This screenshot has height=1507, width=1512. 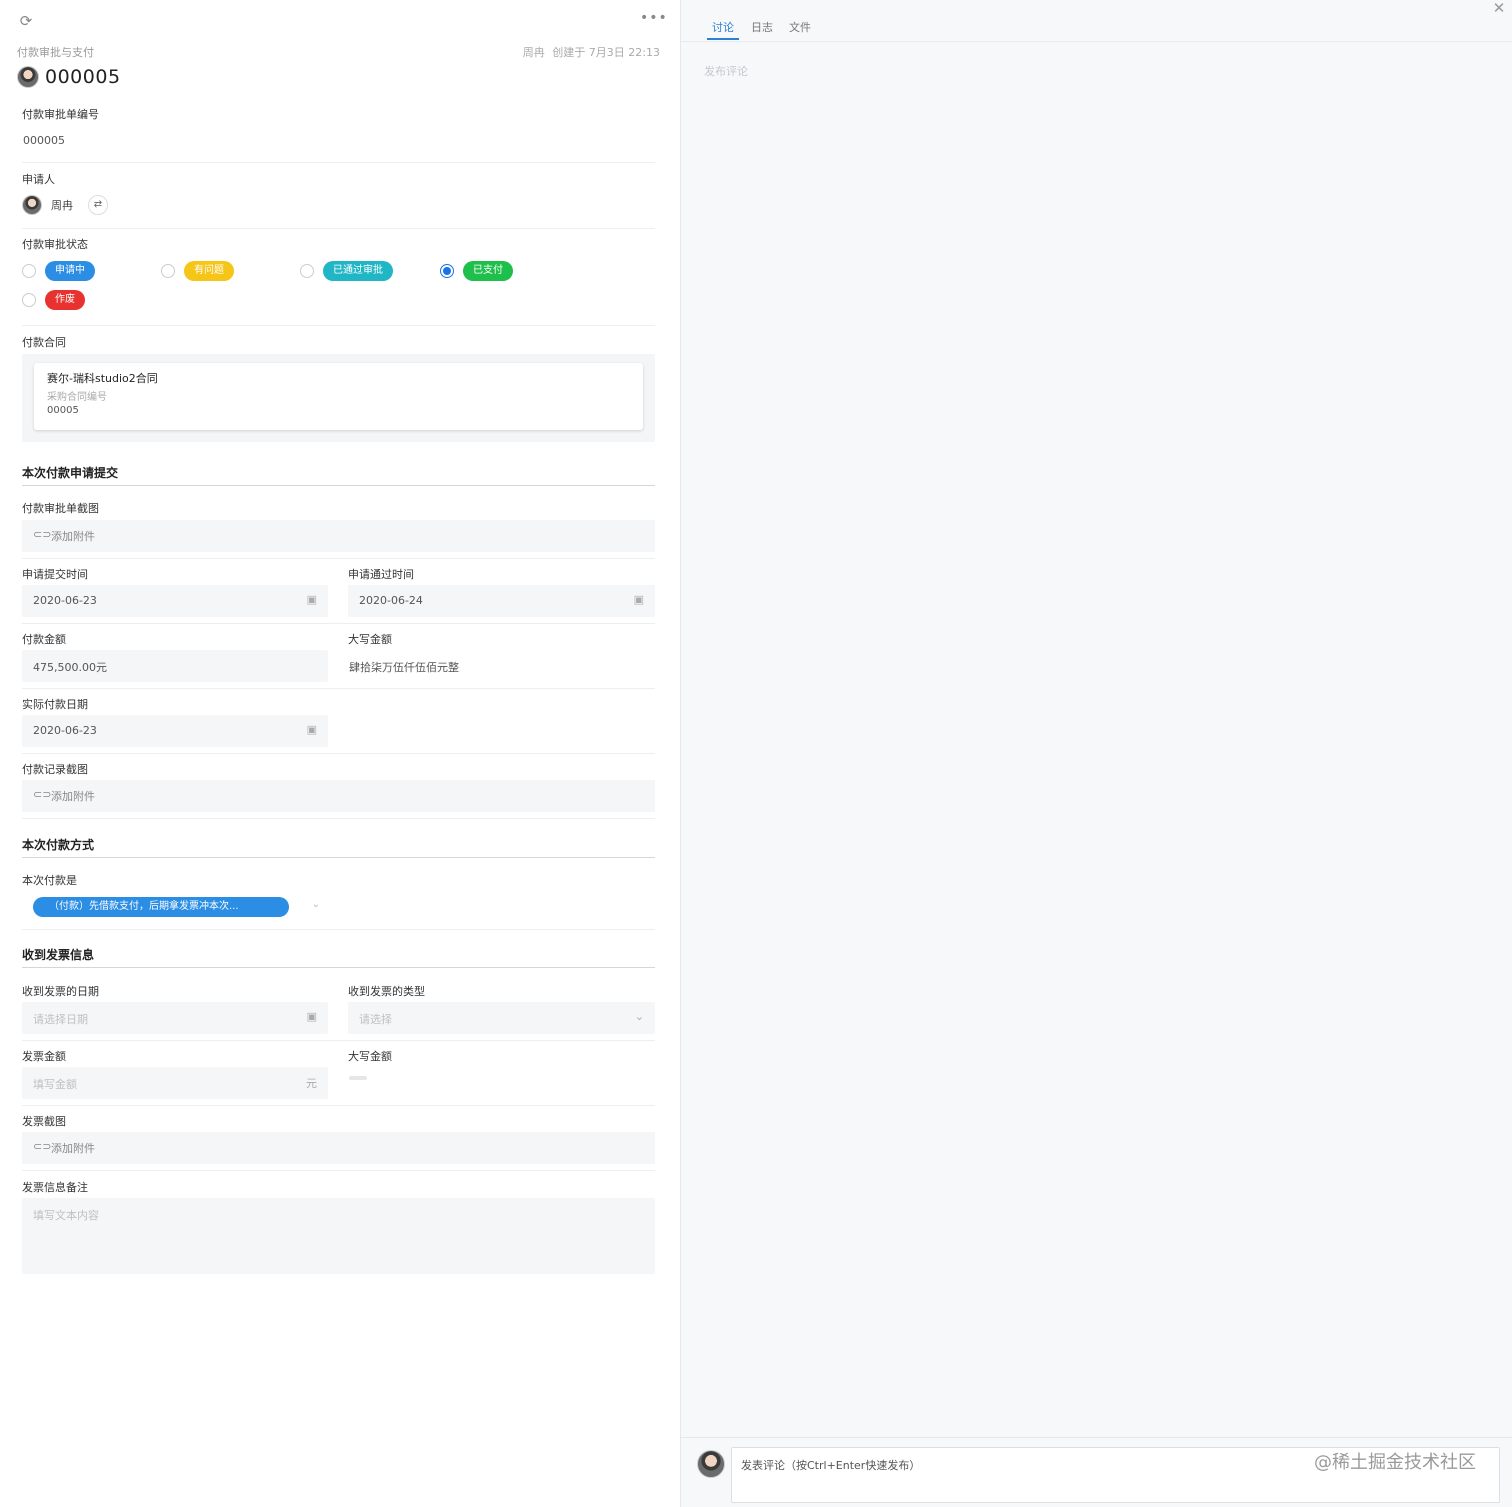 What do you see at coordinates (726, 71) in the screenshot?
I see `post-comment-link: 发布评论` at bounding box center [726, 71].